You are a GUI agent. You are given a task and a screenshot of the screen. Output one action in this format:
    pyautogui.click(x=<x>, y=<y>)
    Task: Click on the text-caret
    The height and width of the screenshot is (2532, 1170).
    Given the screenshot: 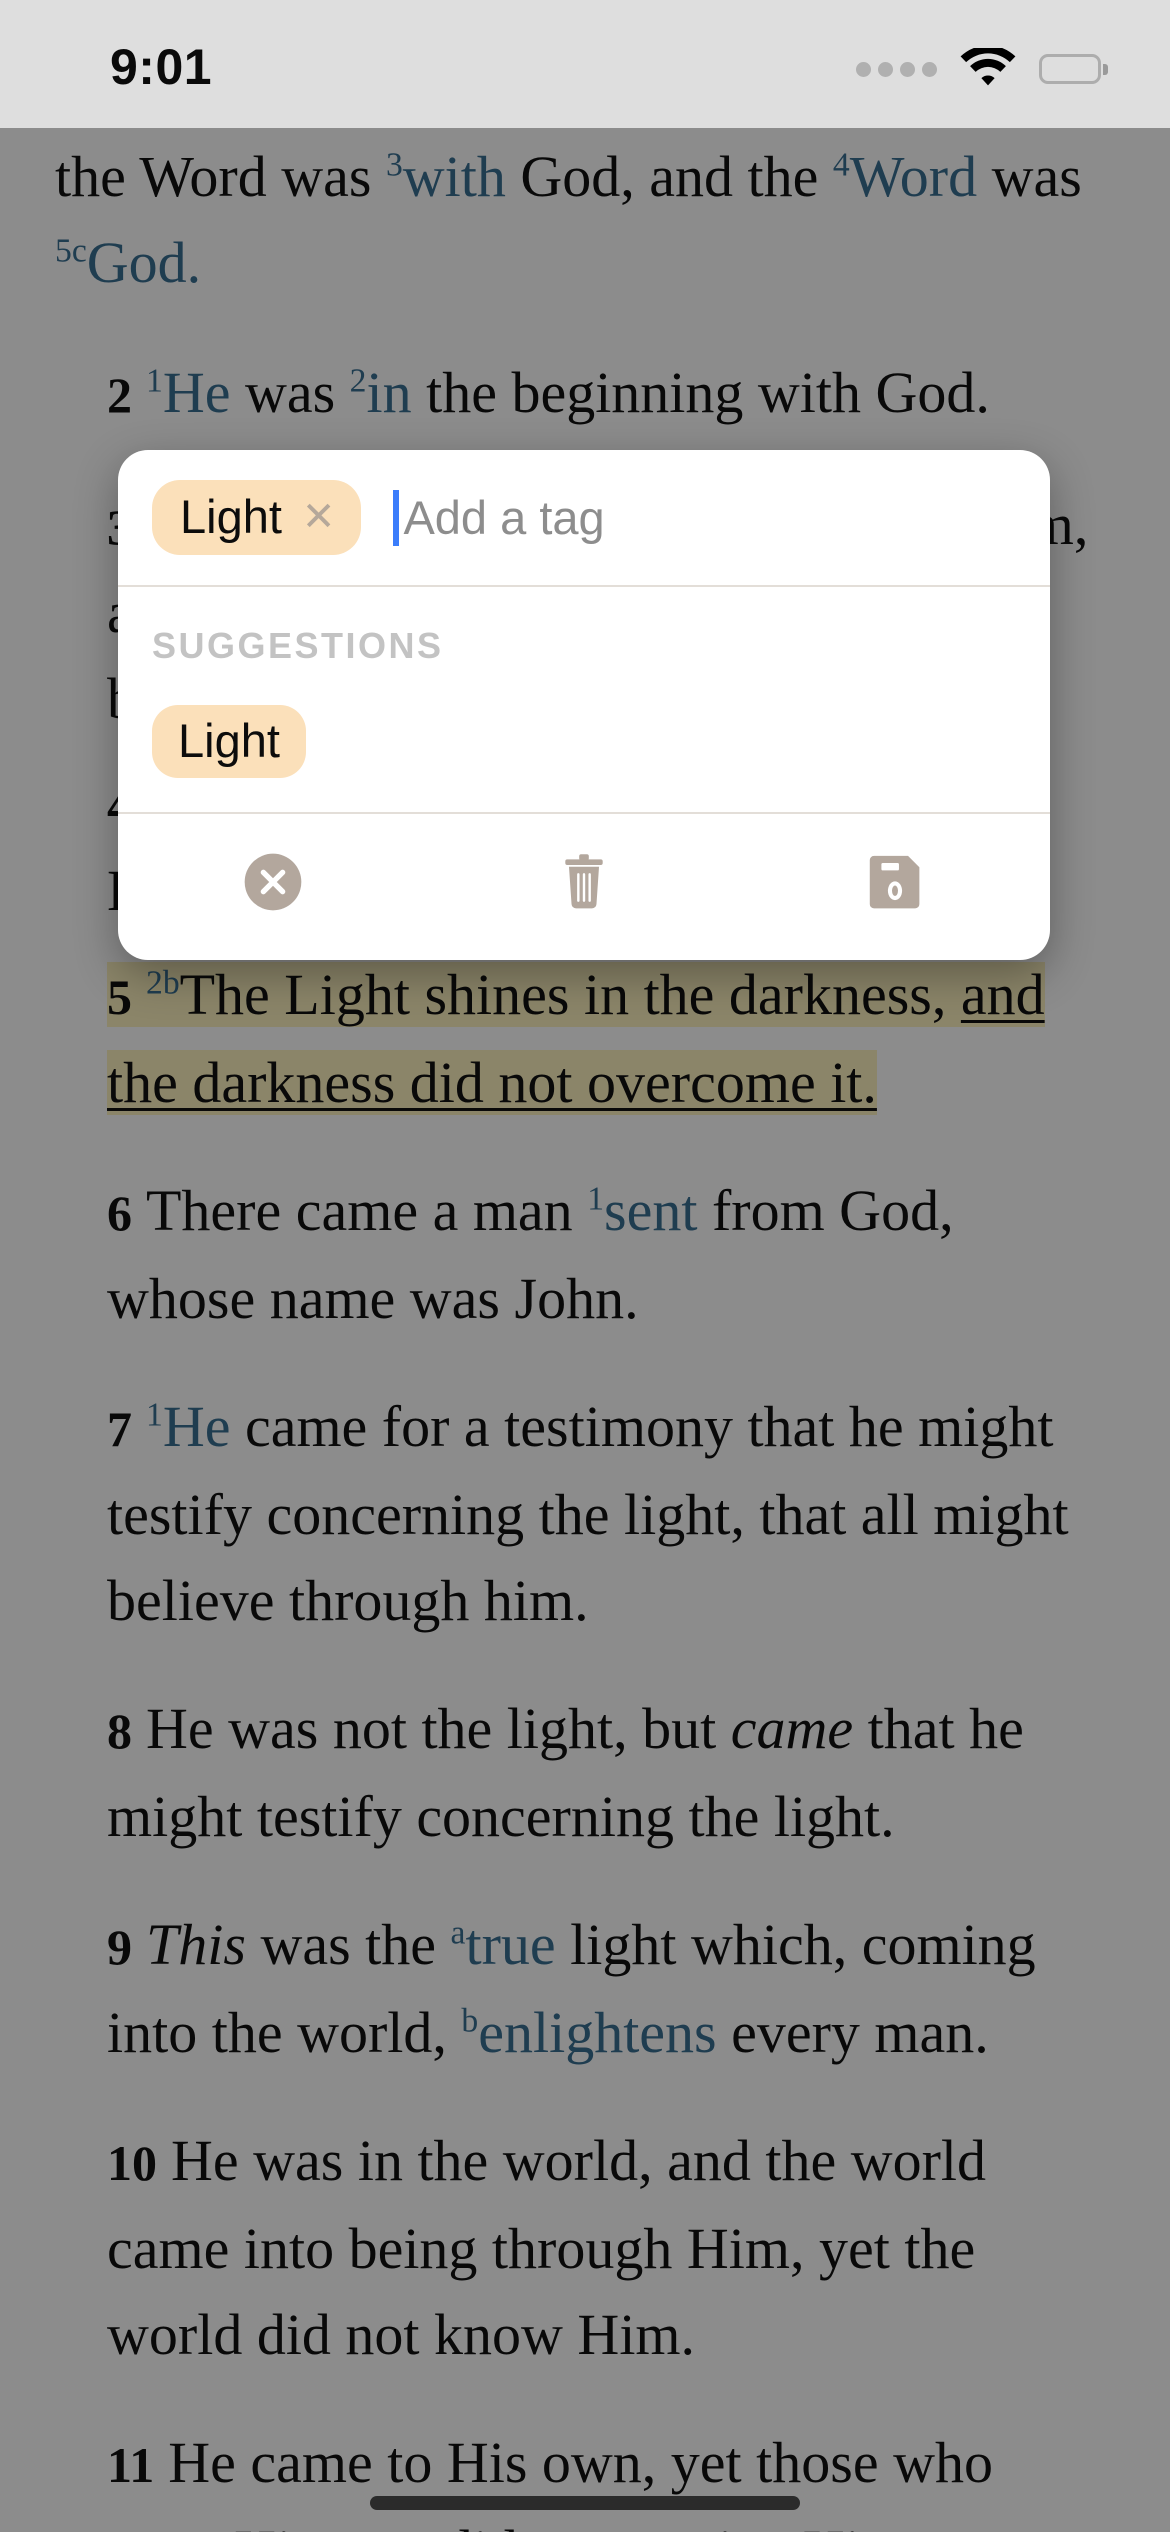 What is the action you would take?
    pyautogui.click(x=396, y=517)
    